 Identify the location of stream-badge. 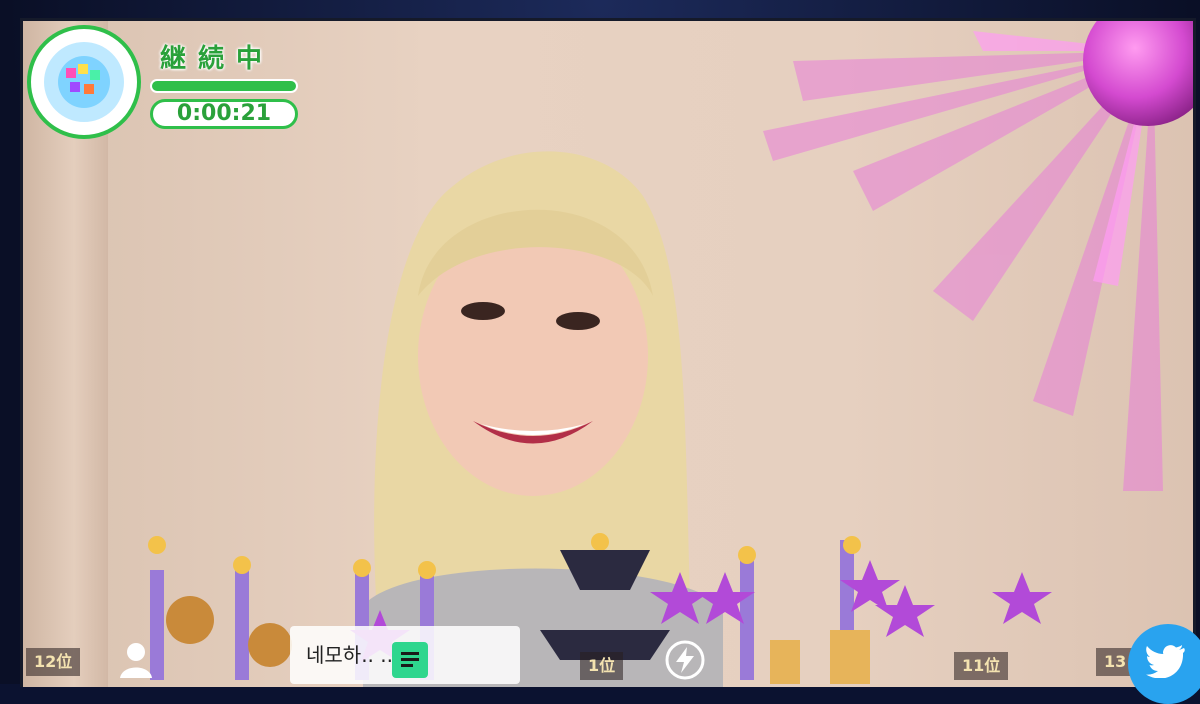
(84, 82).